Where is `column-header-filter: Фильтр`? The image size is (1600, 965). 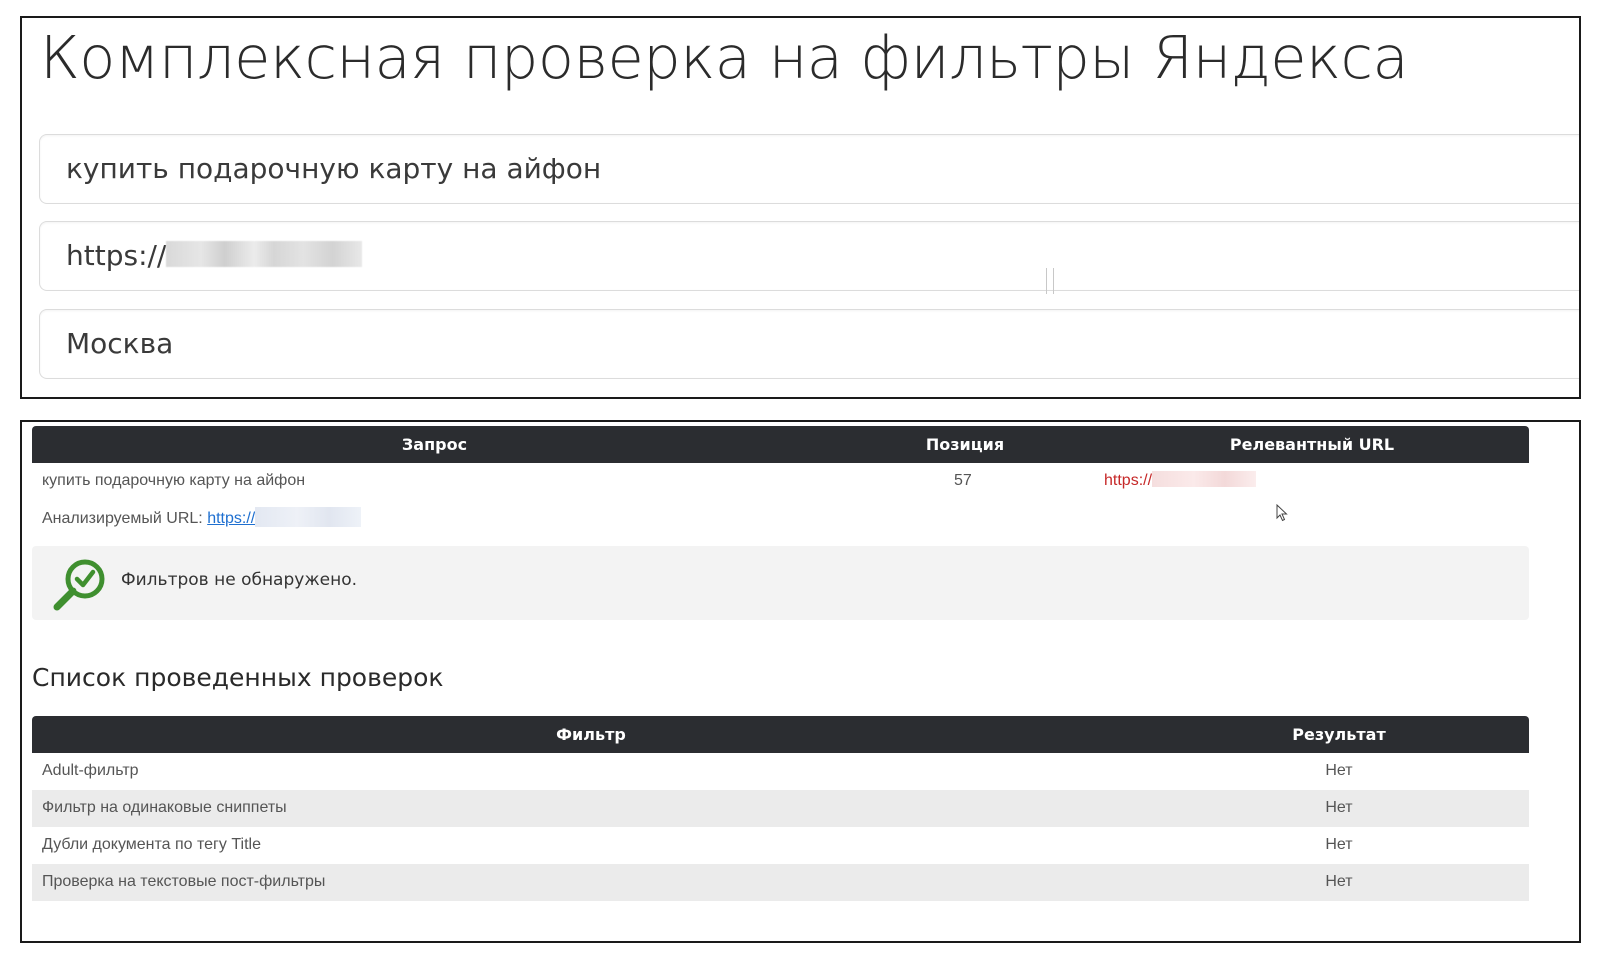 column-header-filter: Фильтр is located at coordinates (591, 734).